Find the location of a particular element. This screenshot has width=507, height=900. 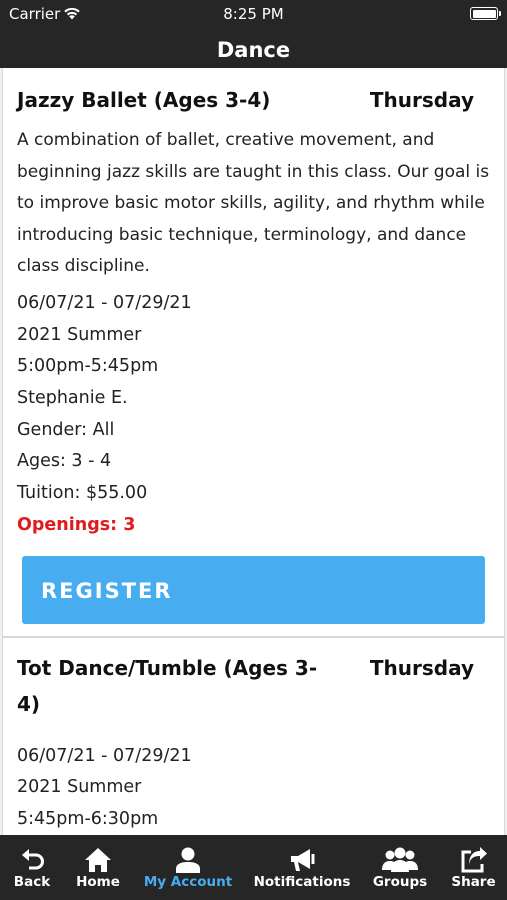

tab-my-account: My Account is located at coordinates (188, 867).